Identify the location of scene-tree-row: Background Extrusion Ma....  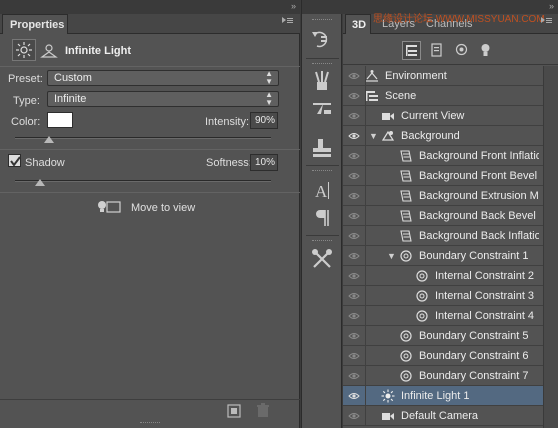
(443, 196).